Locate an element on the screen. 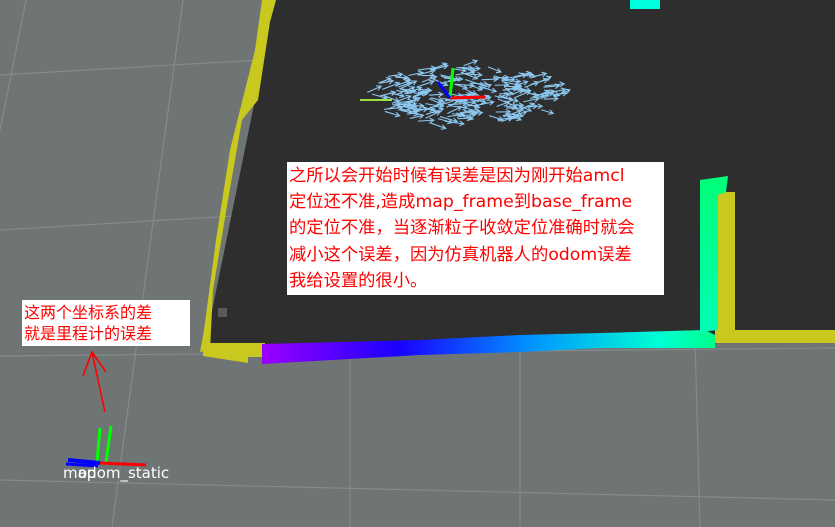 This screenshot has width=835, height=527. frame-label-odom-static: odom_static is located at coordinates (124, 473).